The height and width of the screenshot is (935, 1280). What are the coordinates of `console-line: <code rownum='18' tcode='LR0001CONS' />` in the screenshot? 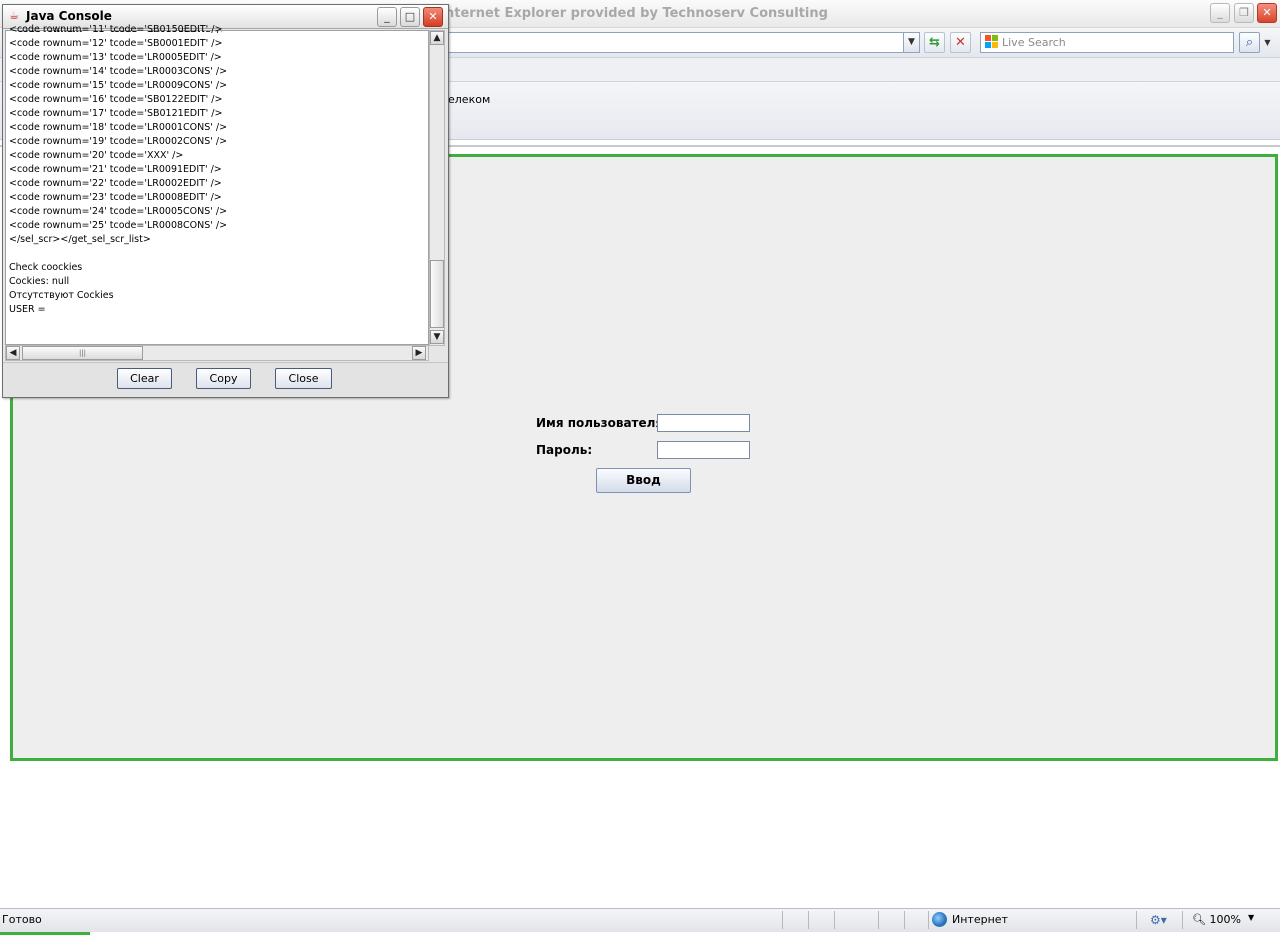 It's located at (118, 127).